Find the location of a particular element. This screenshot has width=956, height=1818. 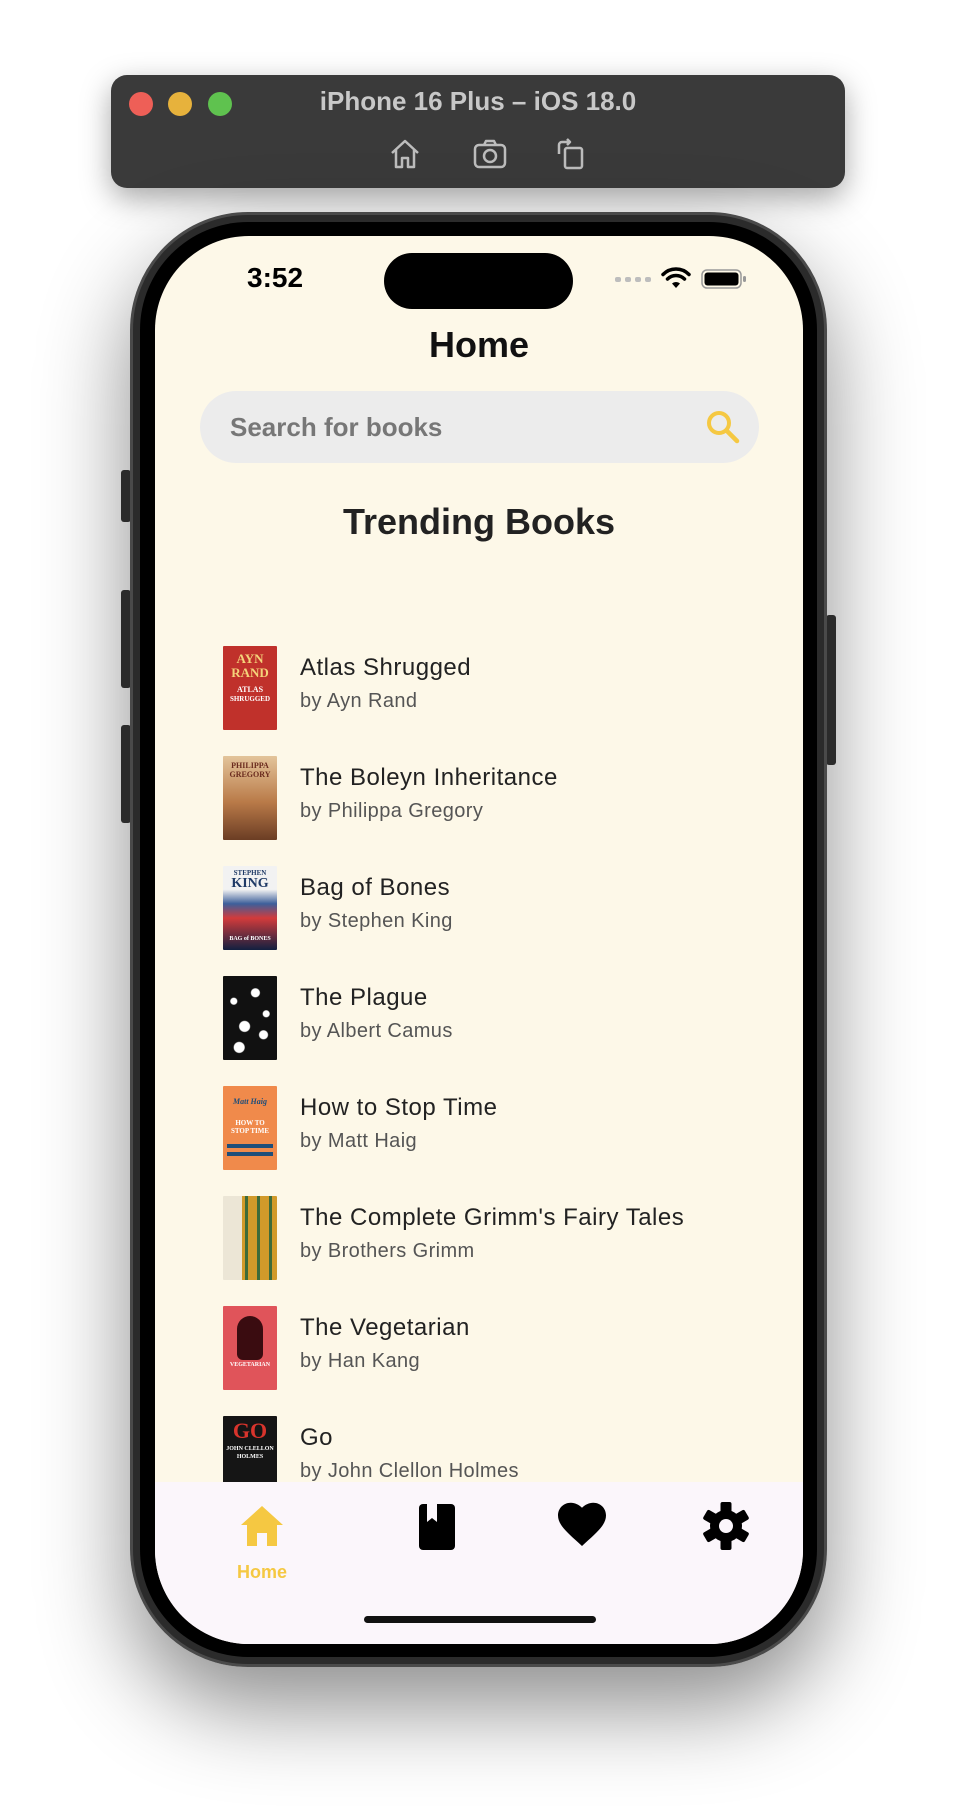

cover-lettering: SHRUGGED is located at coordinates (250, 699).